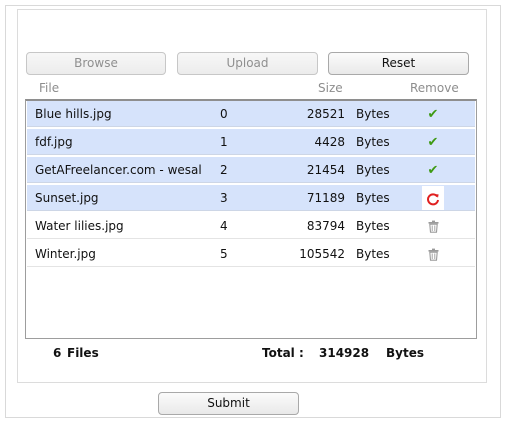 The height and width of the screenshot is (425, 508). What do you see at coordinates (224, 170) in the screenshot?
I see `file-index: 2` at bounding box center [224, 170].